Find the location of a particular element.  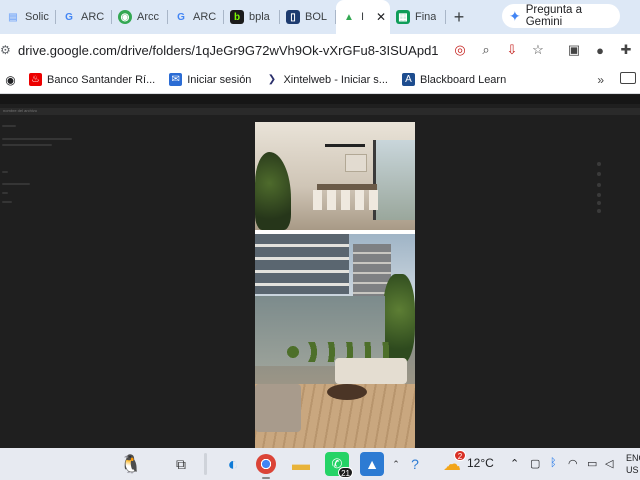

bookmark-label: Blackboard Learn is located at coordinates (463, 79).